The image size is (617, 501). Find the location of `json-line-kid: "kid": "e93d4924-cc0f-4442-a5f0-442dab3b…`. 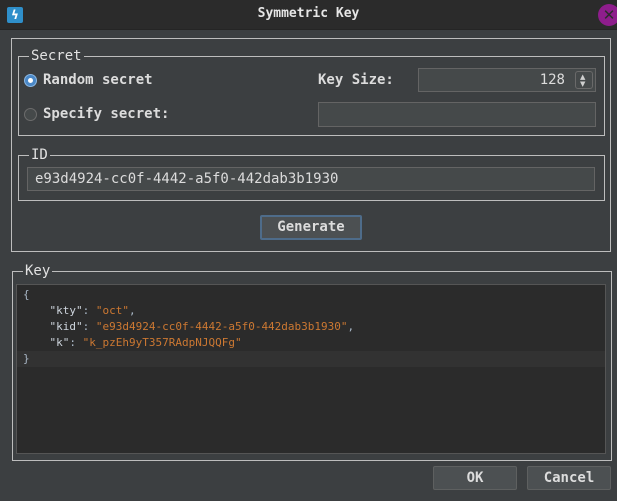

json-line-kid: "kid": "e93d4924-cc0f-4442-a5f0-442dab3b… is located at coordinates (202, 326).